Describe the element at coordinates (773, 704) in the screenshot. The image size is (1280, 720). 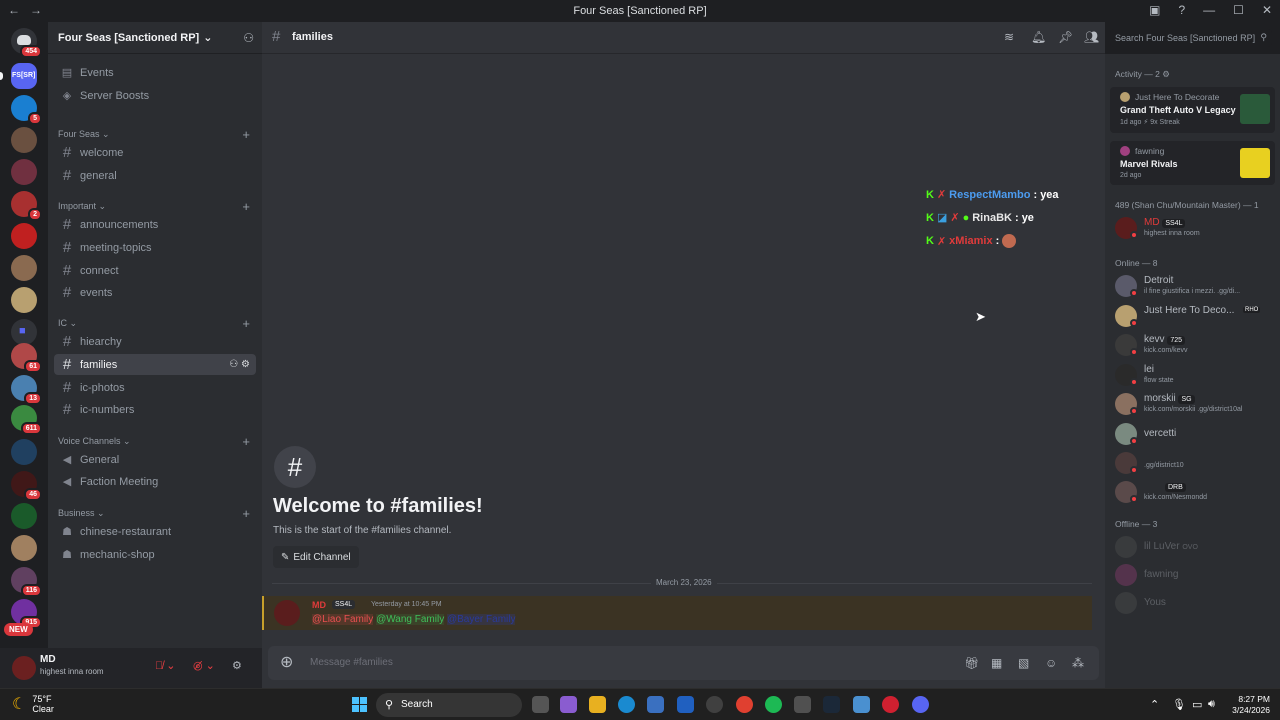
I see `spotify-icon` at that location.